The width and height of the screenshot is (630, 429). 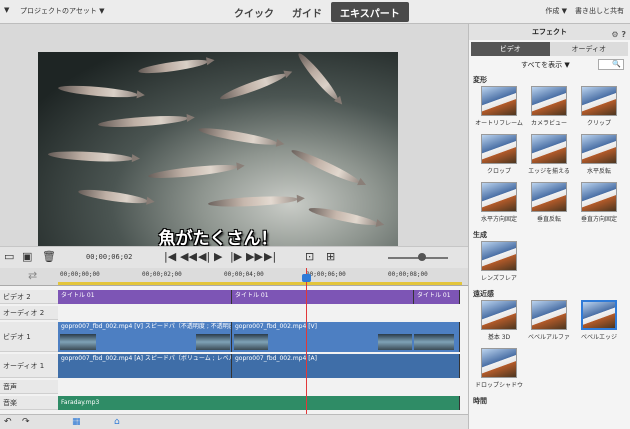 I want to click on project-assets-button: プロジェクトのアセット ▼, so click(x=62, y=11).